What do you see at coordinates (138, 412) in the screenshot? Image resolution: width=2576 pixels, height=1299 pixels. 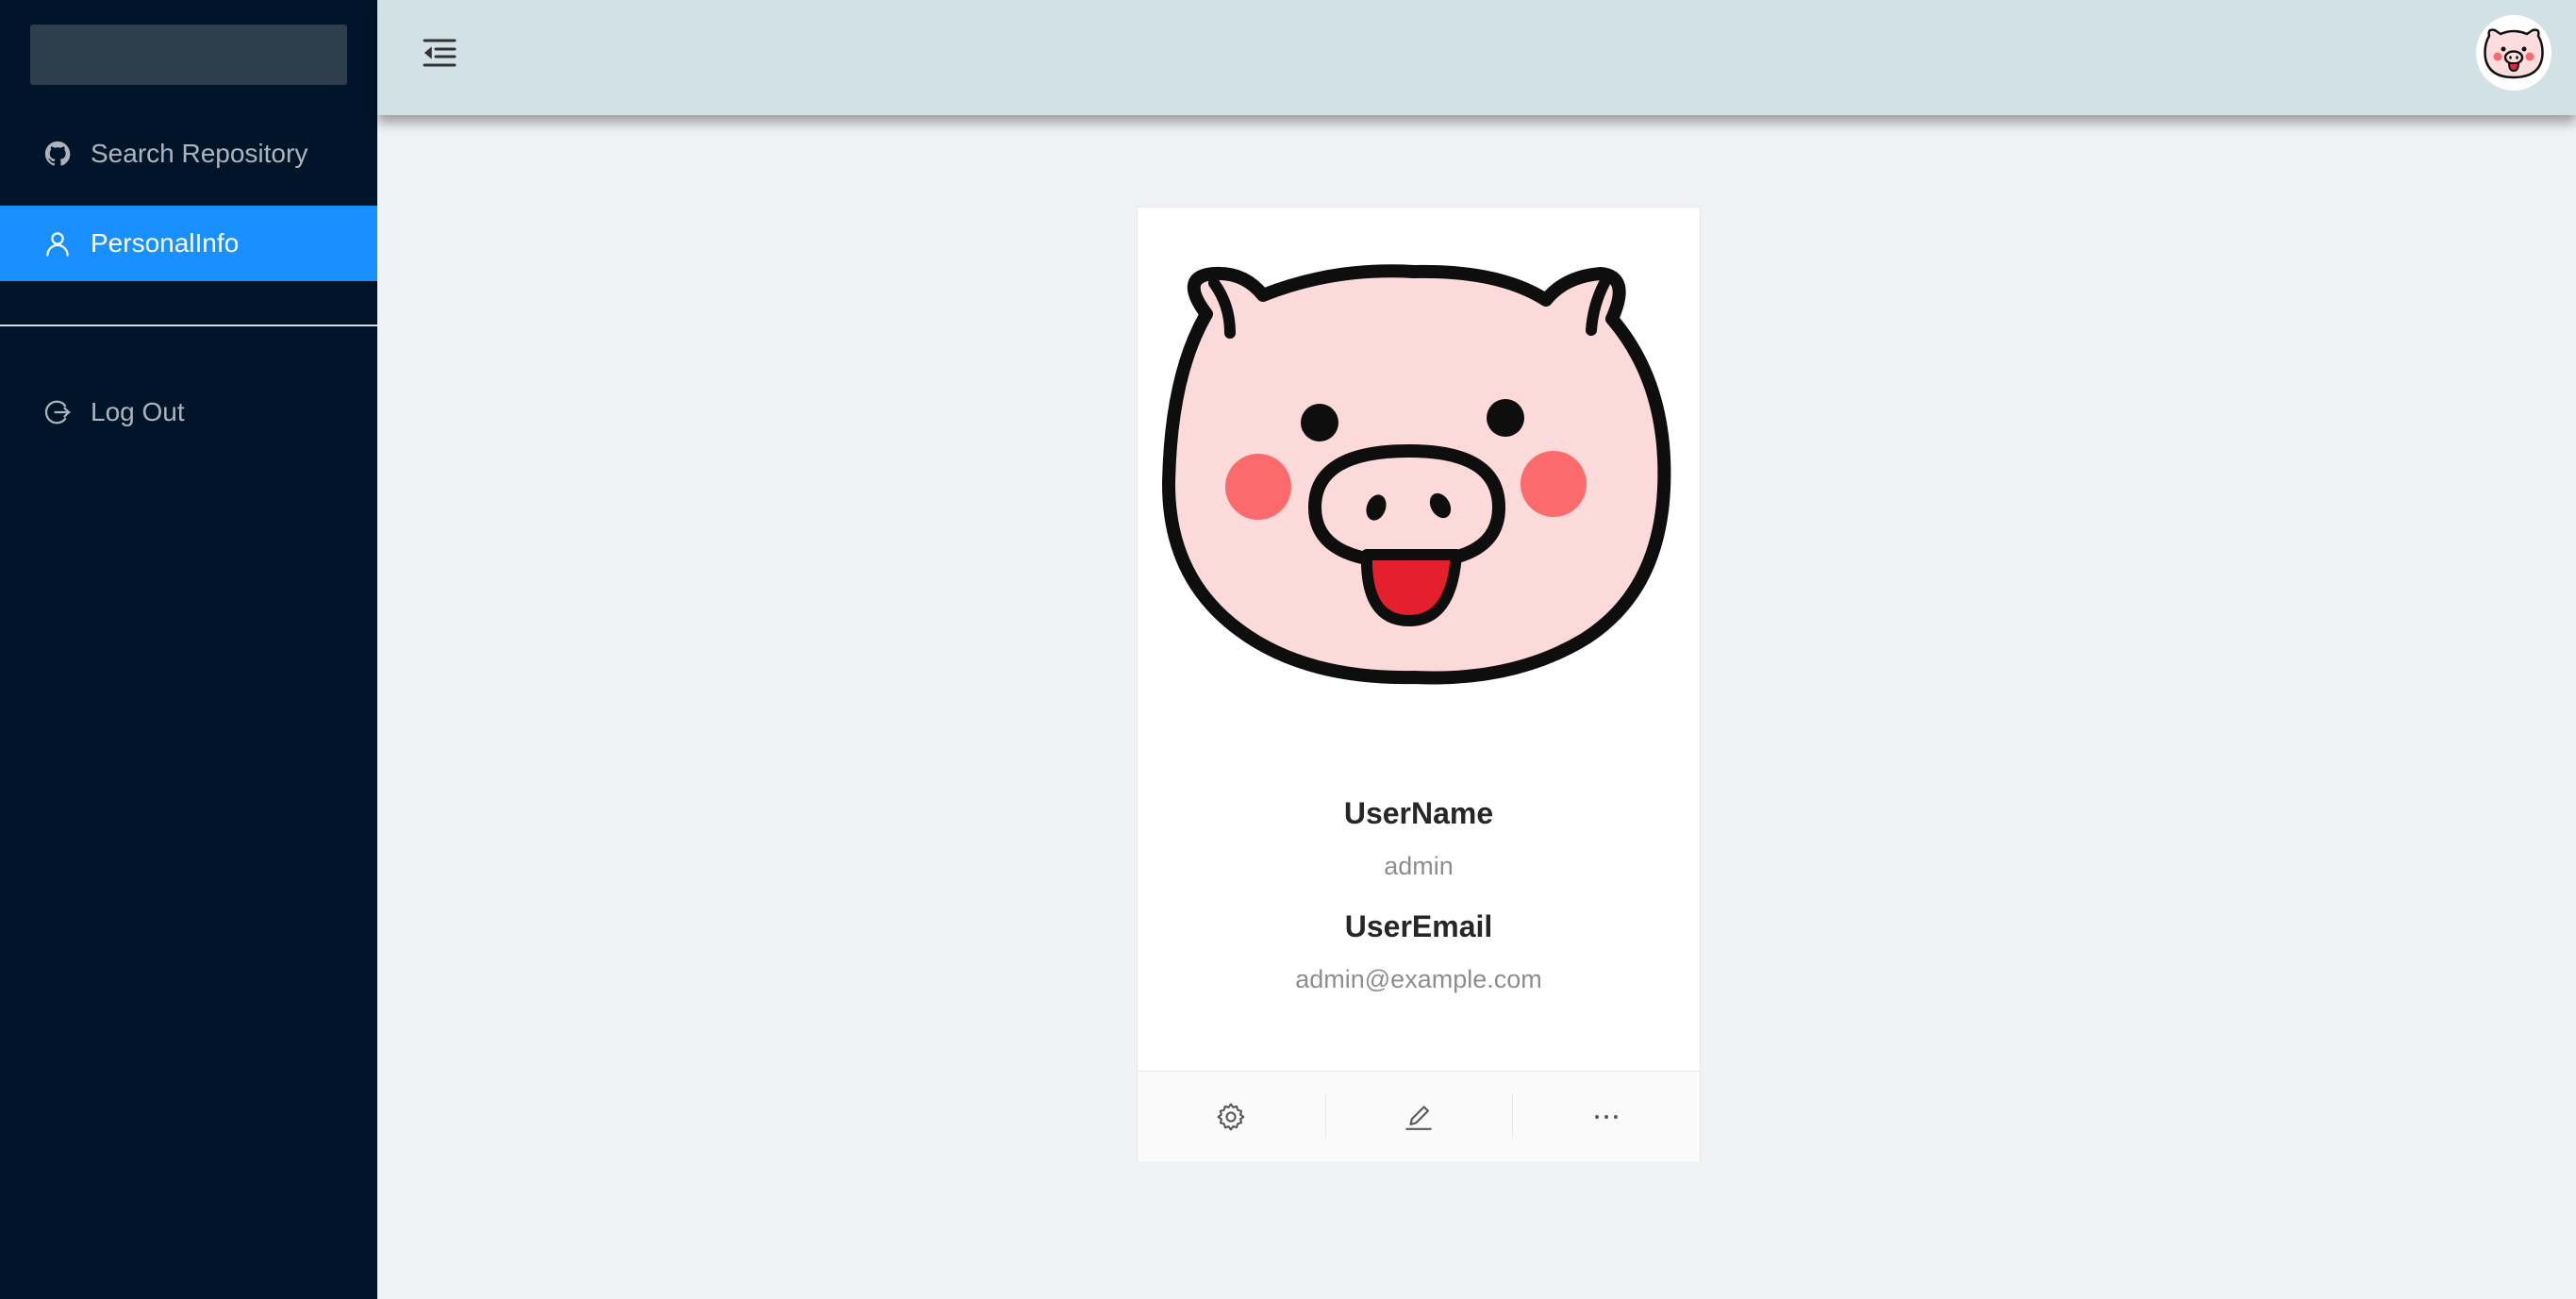 I see `sidebar-item-label: Log Out` at bounding box center [138, 412].